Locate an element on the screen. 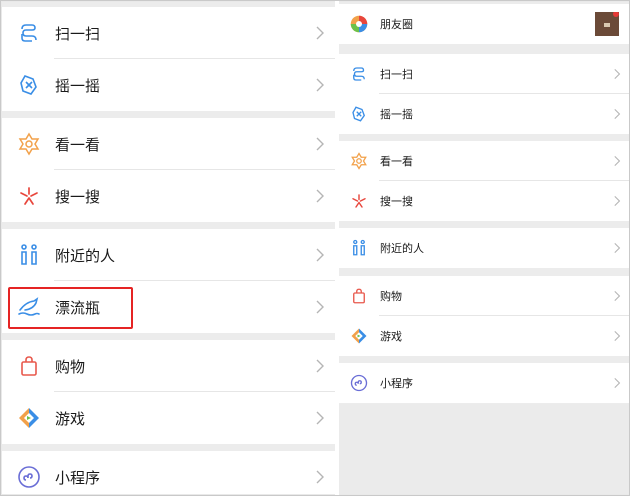  menu-item-drift-bottle: 漂流瓶 is located at coordinates (168, 307).